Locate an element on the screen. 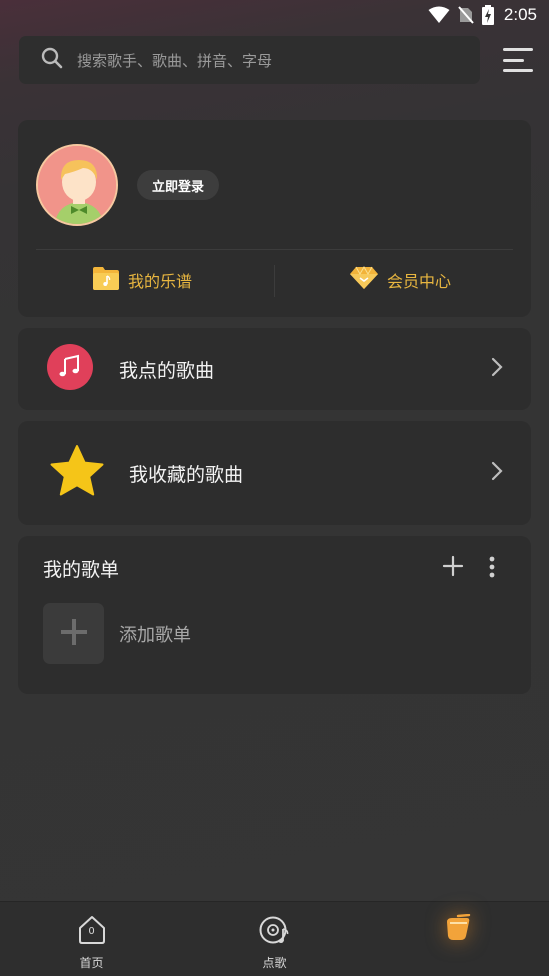  favorite-songs-row: 我收藏的歌曲 is located at coordinates (274, 473).